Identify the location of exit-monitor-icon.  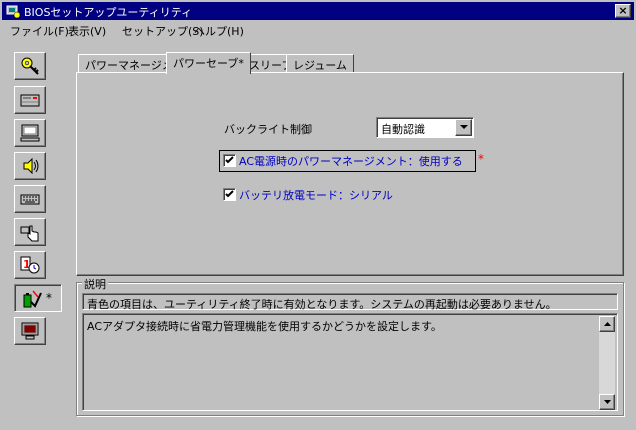
(30, 331).